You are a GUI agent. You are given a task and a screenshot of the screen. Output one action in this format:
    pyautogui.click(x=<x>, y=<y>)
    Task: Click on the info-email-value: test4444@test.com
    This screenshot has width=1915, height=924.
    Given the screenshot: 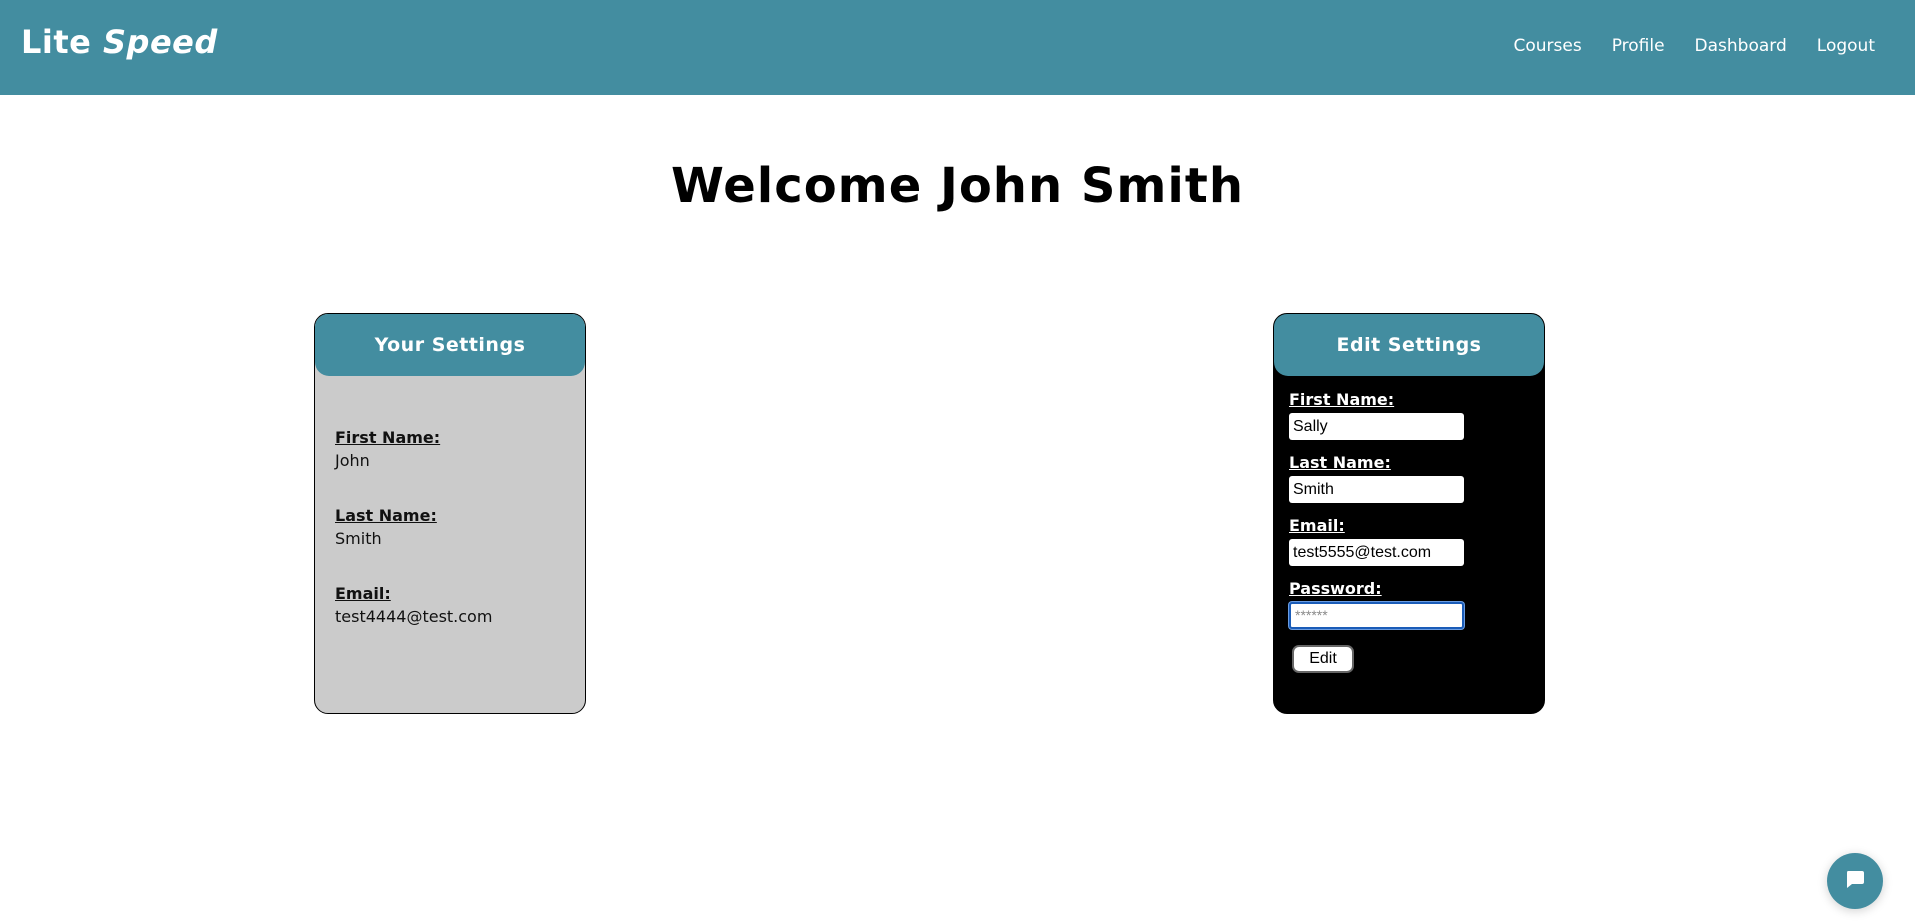 What is the action you would take?
    pyautogui.click(x=414, y=616)
    